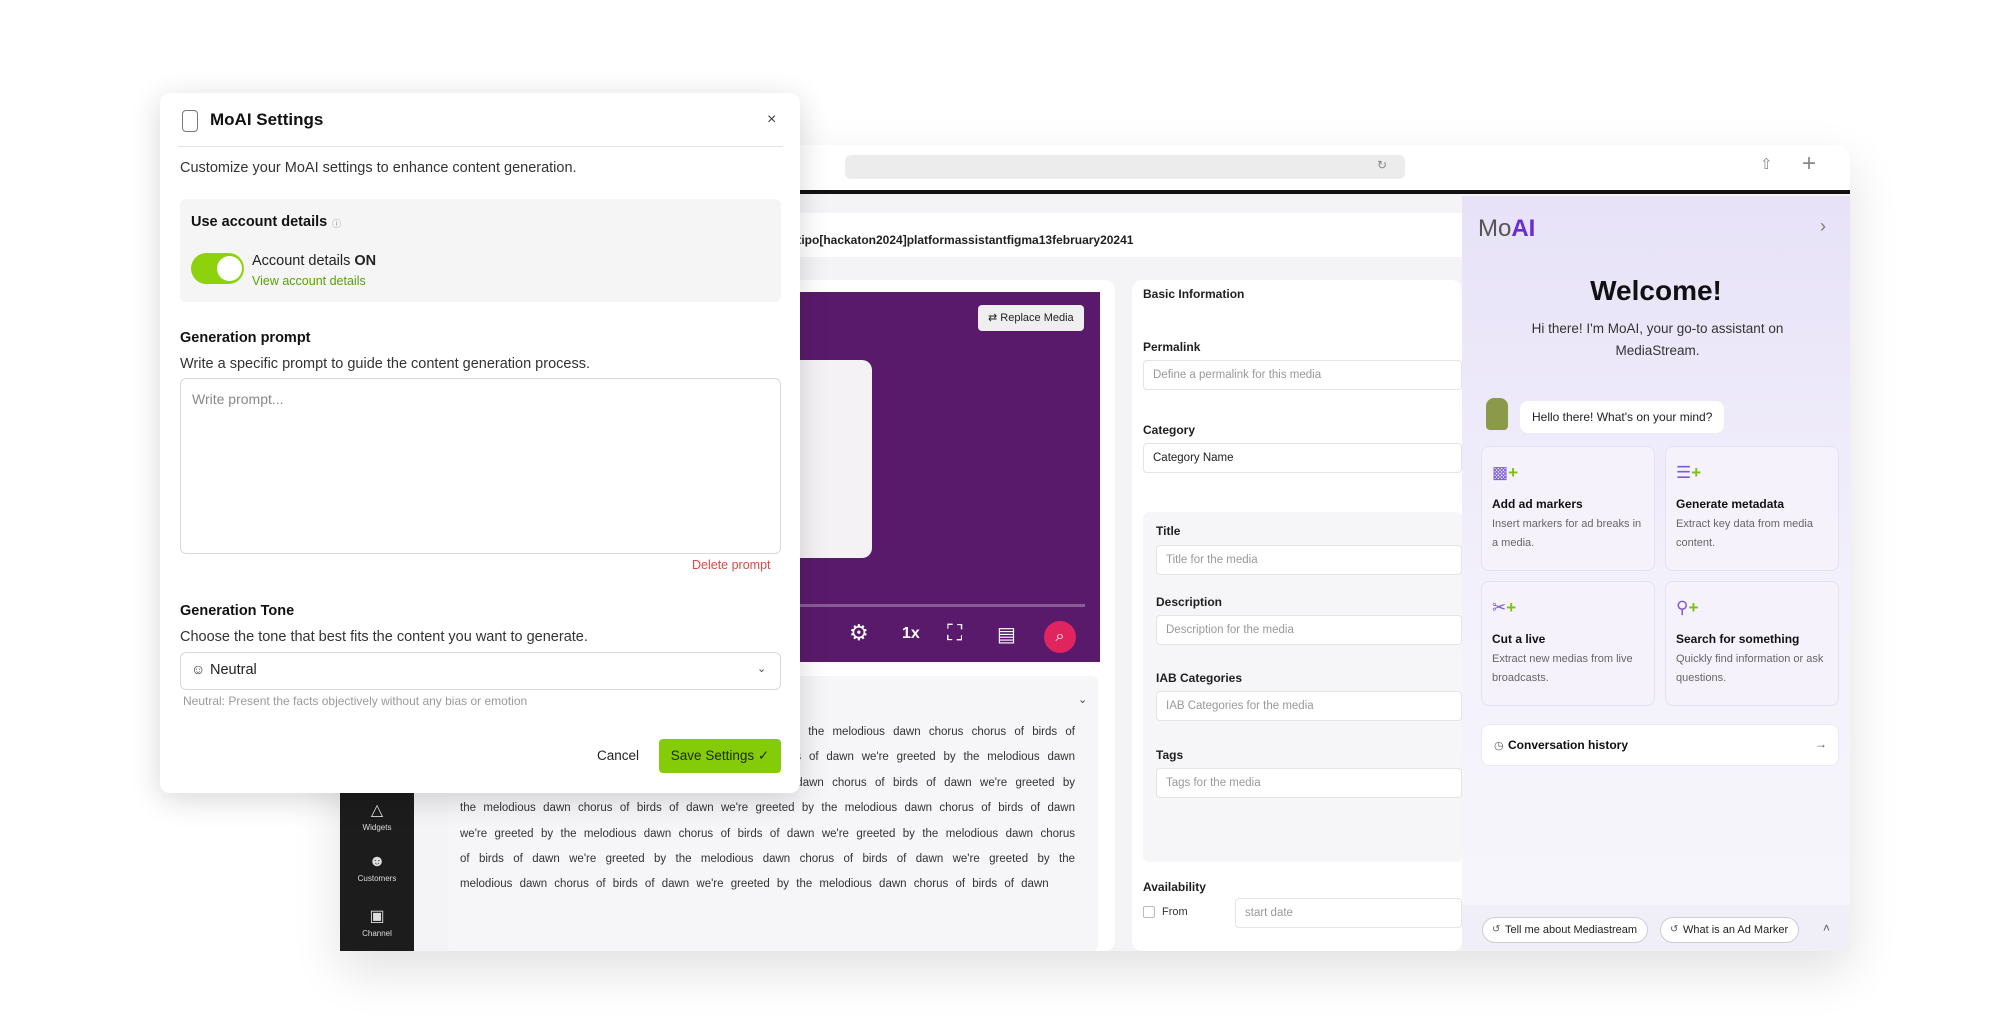  What do you see at coordinates (1189, 602) in the screenshot?
I see `description-label: Description` at bounding box center [1189, 602].